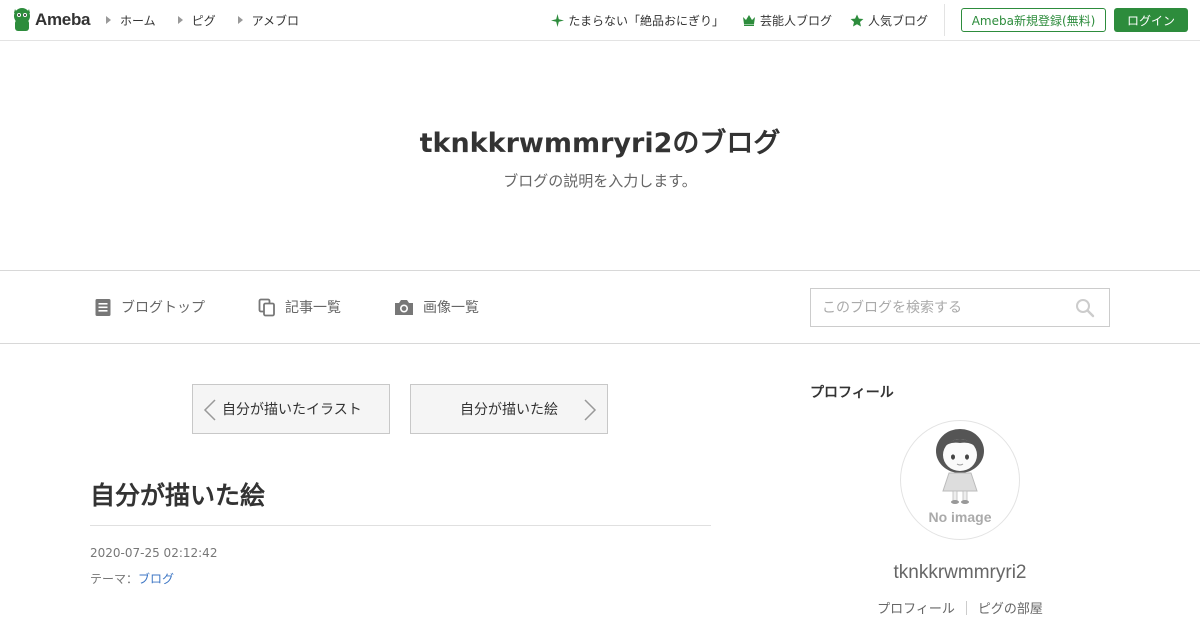 The image size is (1200, 630). What do you see at coordinates (1085, 308) in the screenshot?
I see `search-icon` at bounding box center [1085, 308].